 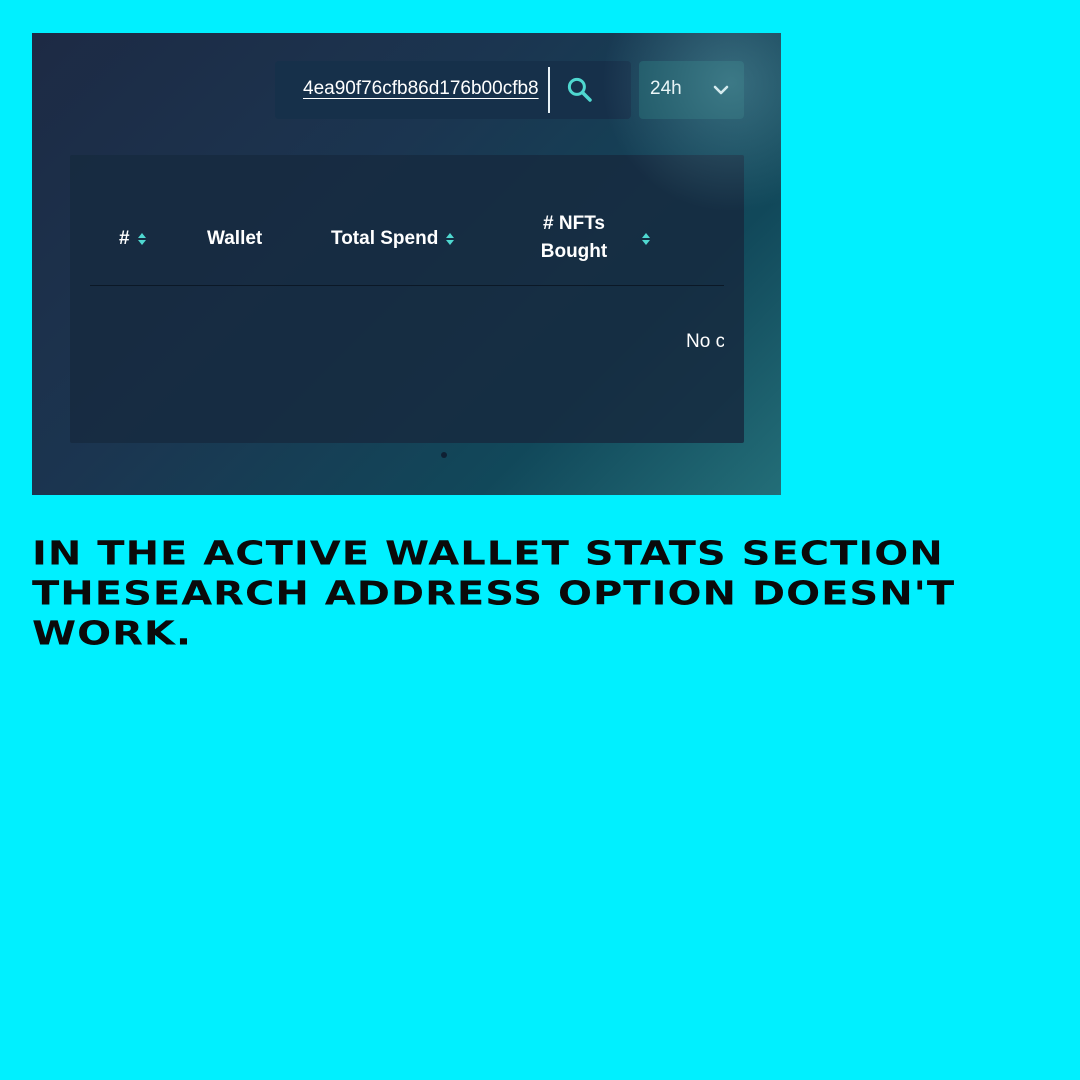 What do you see at coordinates (444, 455) in the screenshot?
I see `decorative-dot` at bounding box center [444, 455].